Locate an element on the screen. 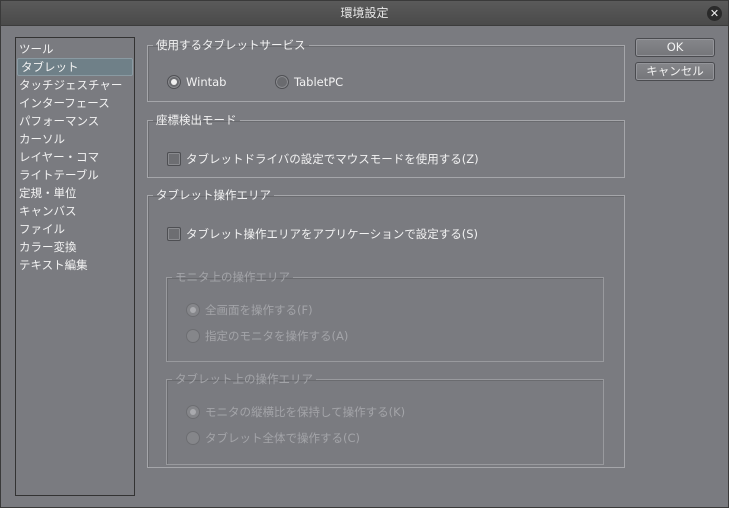  sidebar-item-tablet: タブレット is located at coordinates (75, 67).